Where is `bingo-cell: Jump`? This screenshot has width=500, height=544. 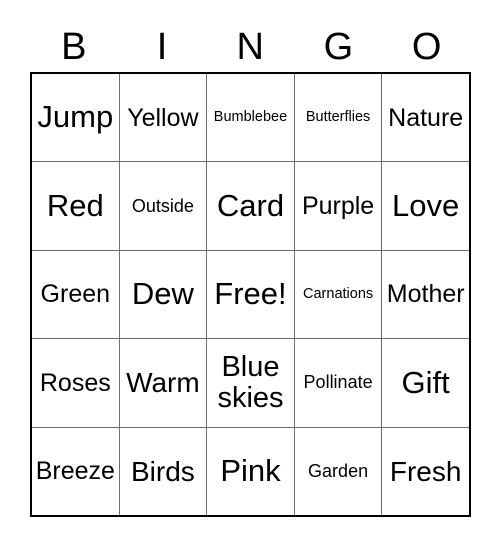 bingo-cell: Jump is located at coordinates (75, 117).